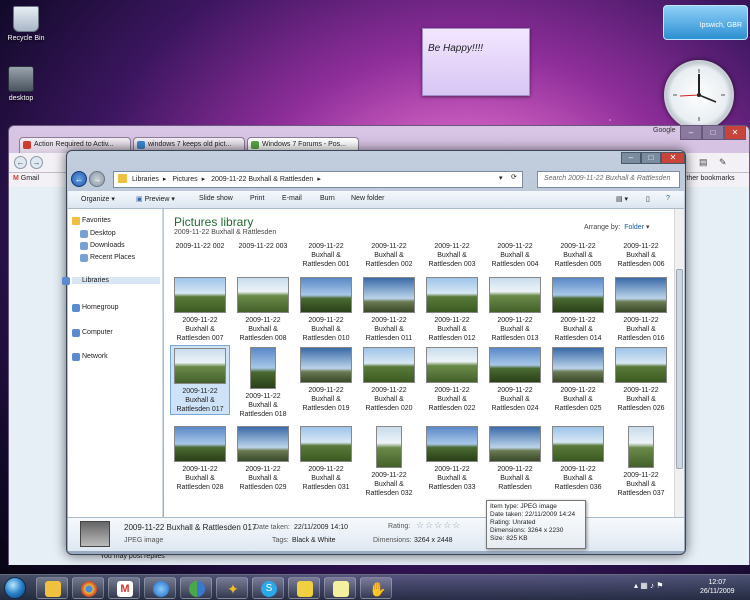 The height and width of the screenshot is (600, 750). I want to click on minimize-button: –, so click(631, 158).